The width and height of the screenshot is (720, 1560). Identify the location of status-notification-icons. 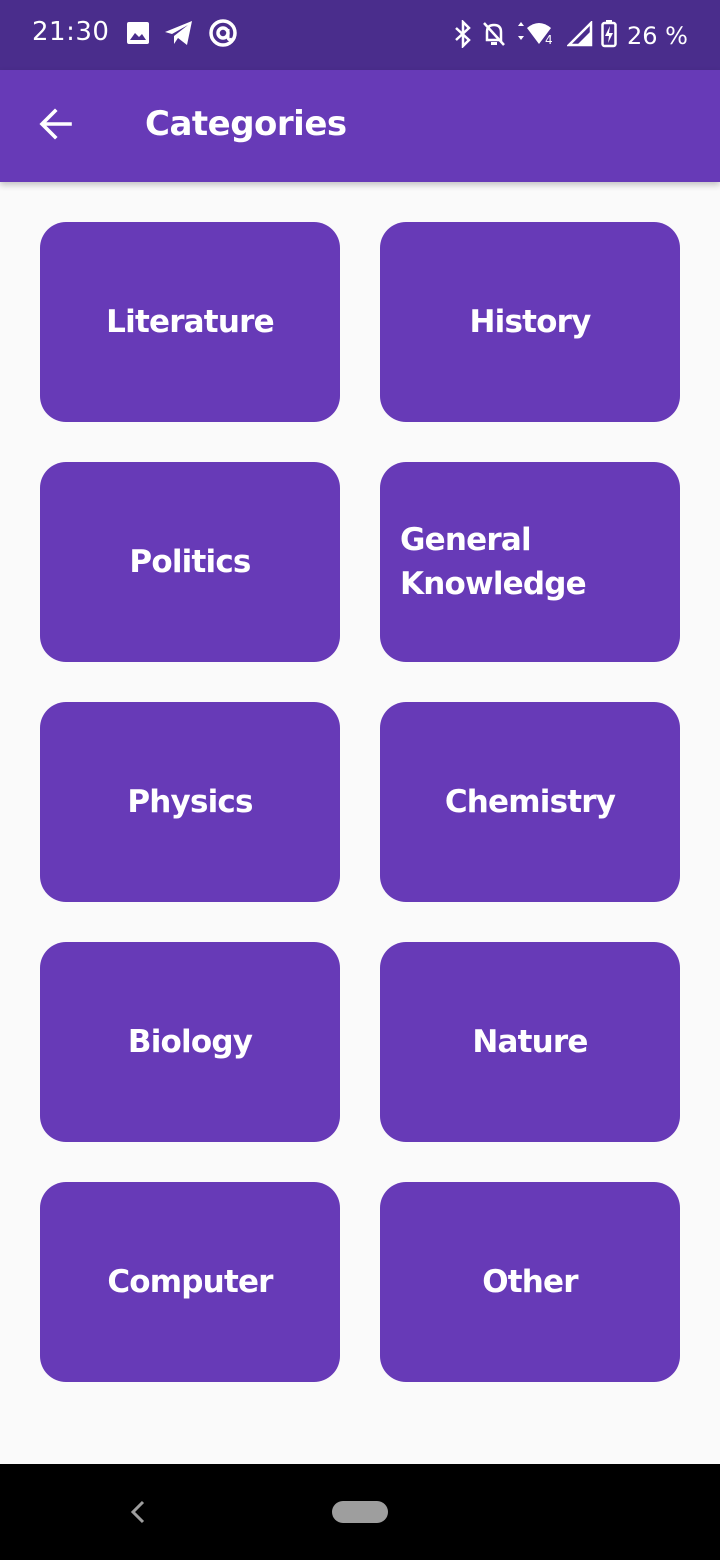
(182, 35).